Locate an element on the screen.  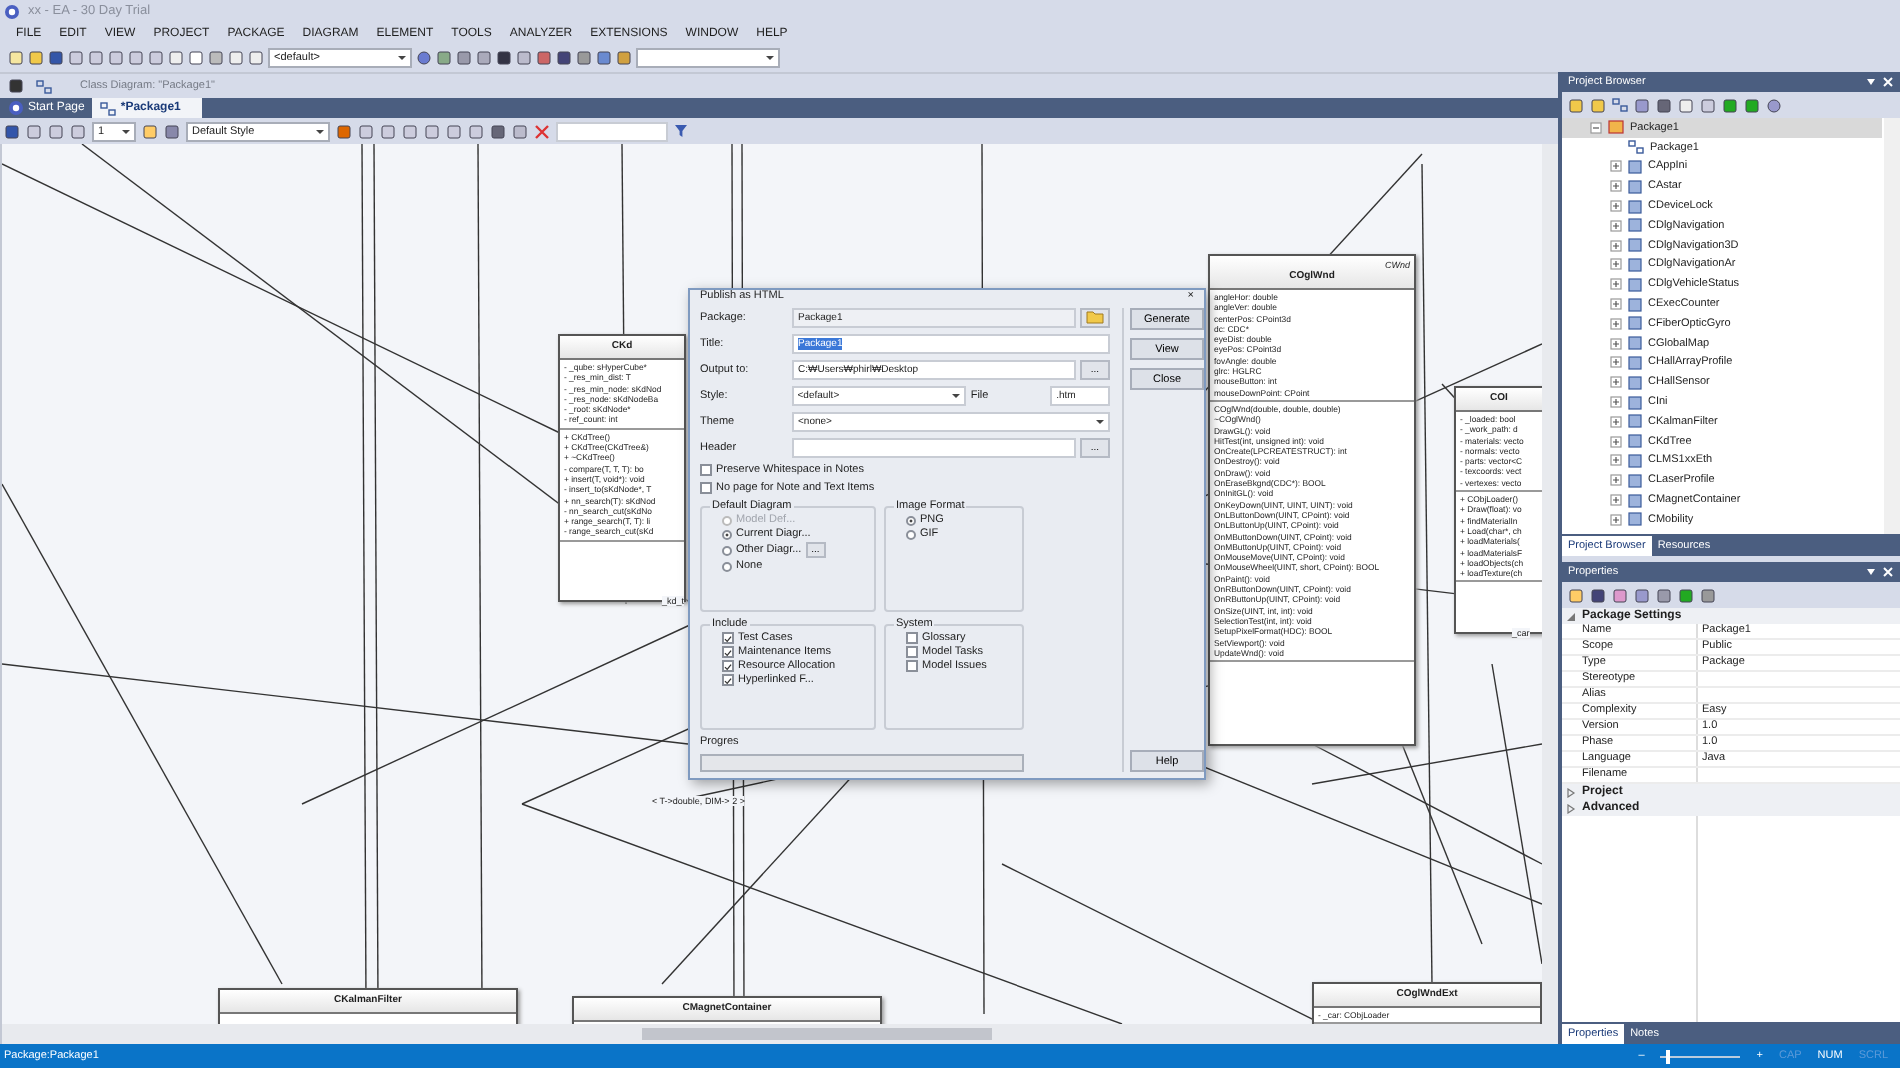
horizontal-scrollbar is located at coordinates (780, 1034).